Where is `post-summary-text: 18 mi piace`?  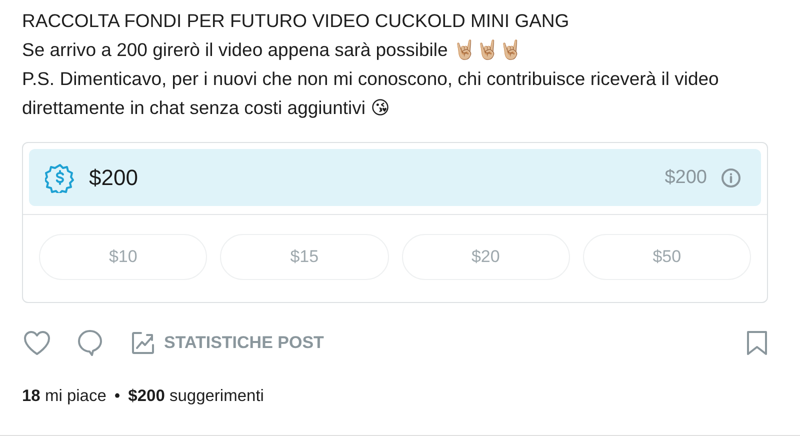 post-summary-text: 18 mi piace is located at coordinates (64, 396).